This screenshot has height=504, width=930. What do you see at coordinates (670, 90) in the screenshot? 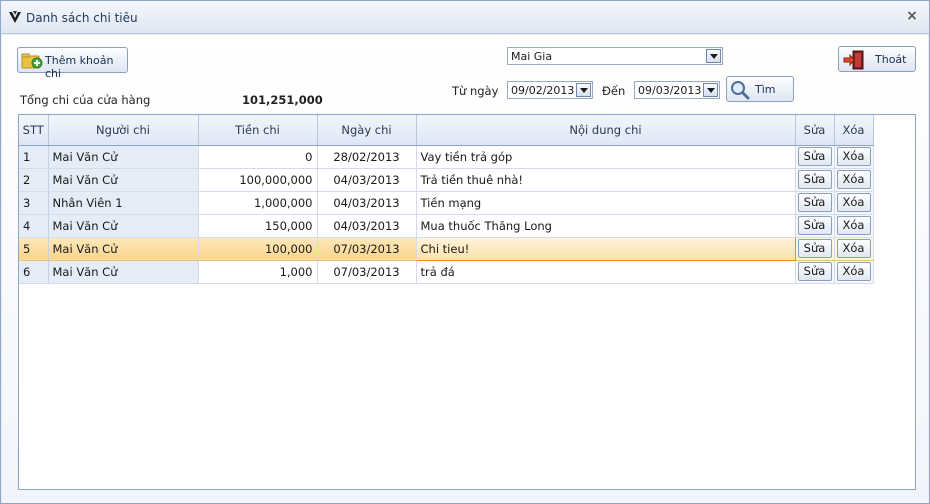
I see `to-date-value: 09/03/2013` at bounding box center [670, 90].